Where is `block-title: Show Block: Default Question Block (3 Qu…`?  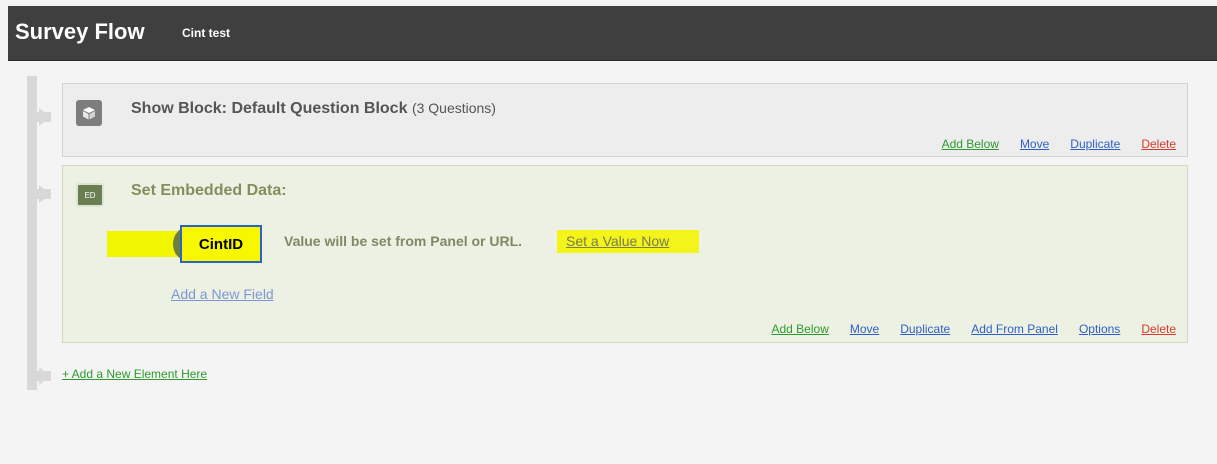 block-title: Show Block: Default Question Block (3 Qu… is located at coordinates (313, 109).